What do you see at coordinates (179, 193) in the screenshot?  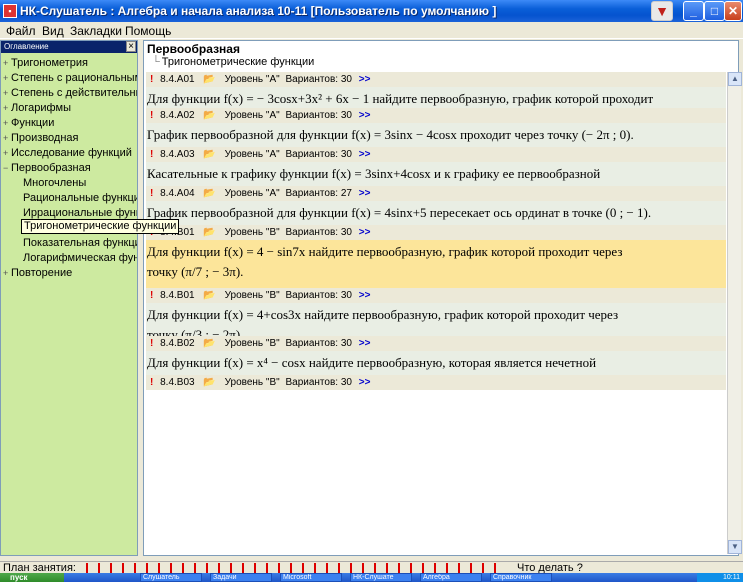 I see `problem-code: 8.4.А04` at bounding box center [179, 193].